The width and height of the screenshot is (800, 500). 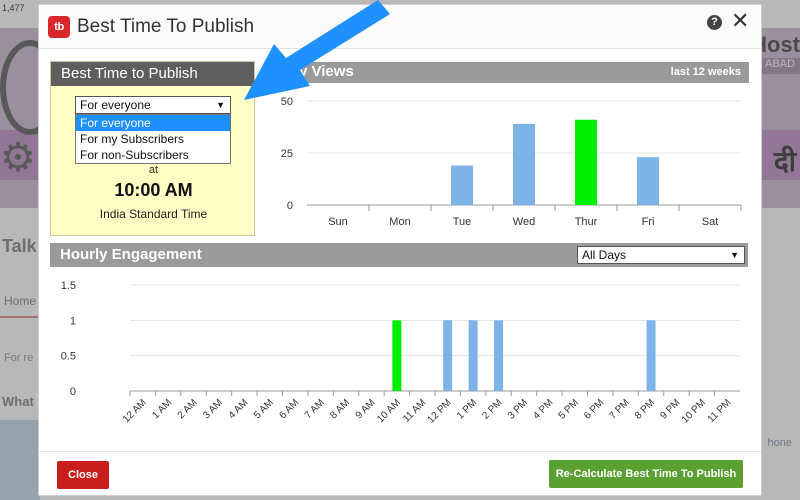 What do you see at coordinates (604, 255) in the screenshot?
I see `days-filter-value: All Days` at bounding box center [604, 255].